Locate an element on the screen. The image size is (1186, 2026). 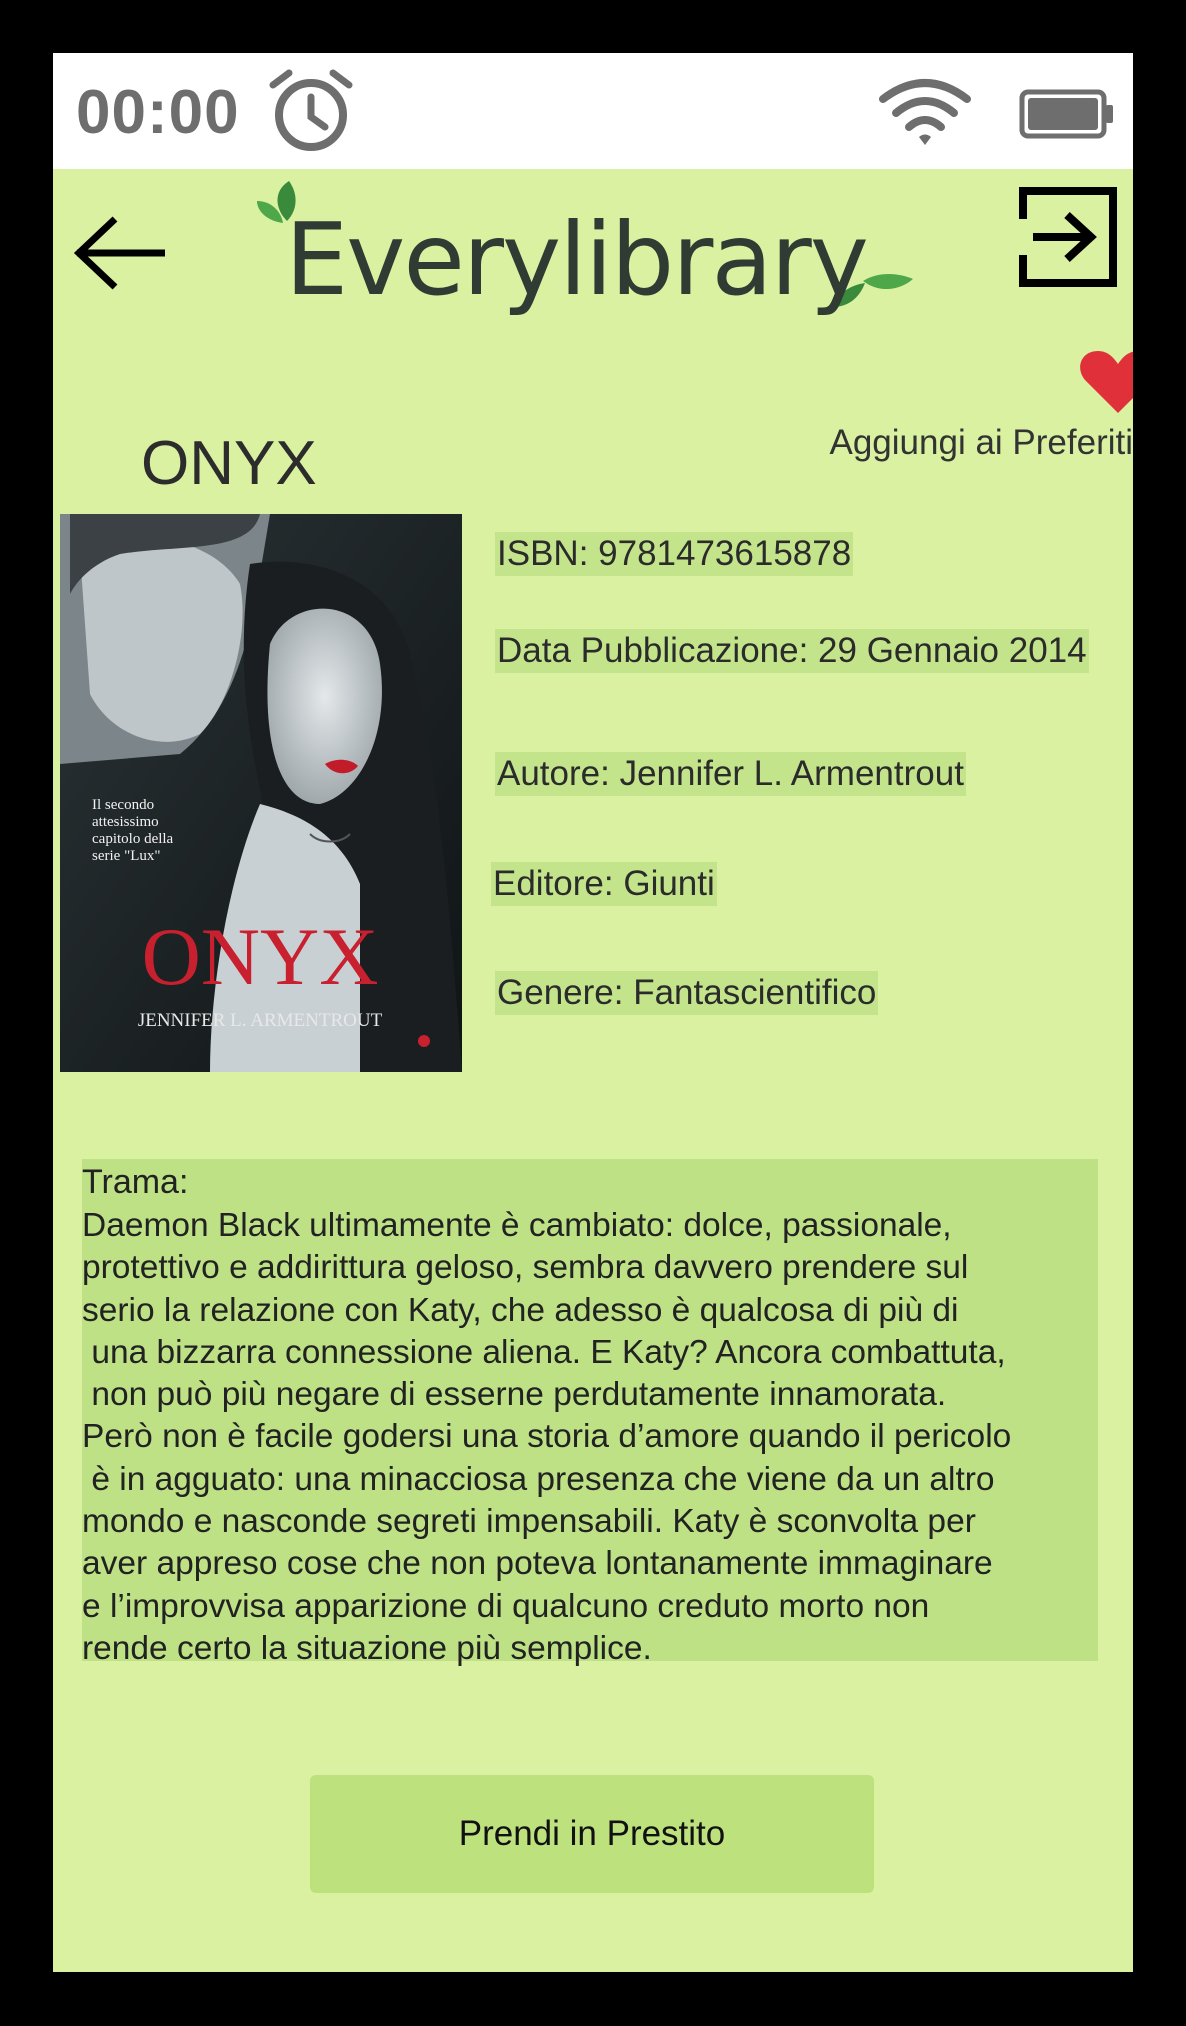
book-title: ONYX is located at coordinates (229, 463).